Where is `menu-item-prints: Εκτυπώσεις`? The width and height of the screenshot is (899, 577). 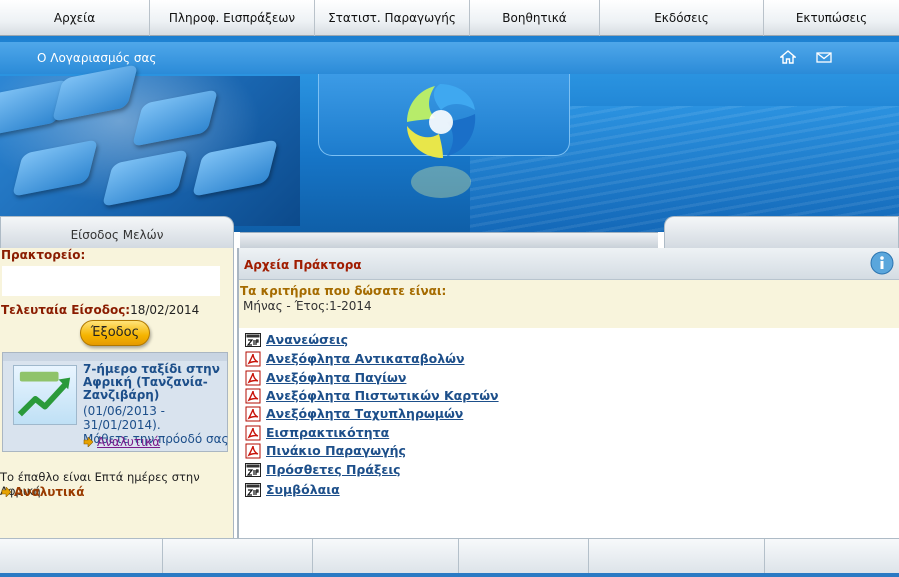
menu-item-prints: Εκτυπώσεις is located at coordinates (831, 18).